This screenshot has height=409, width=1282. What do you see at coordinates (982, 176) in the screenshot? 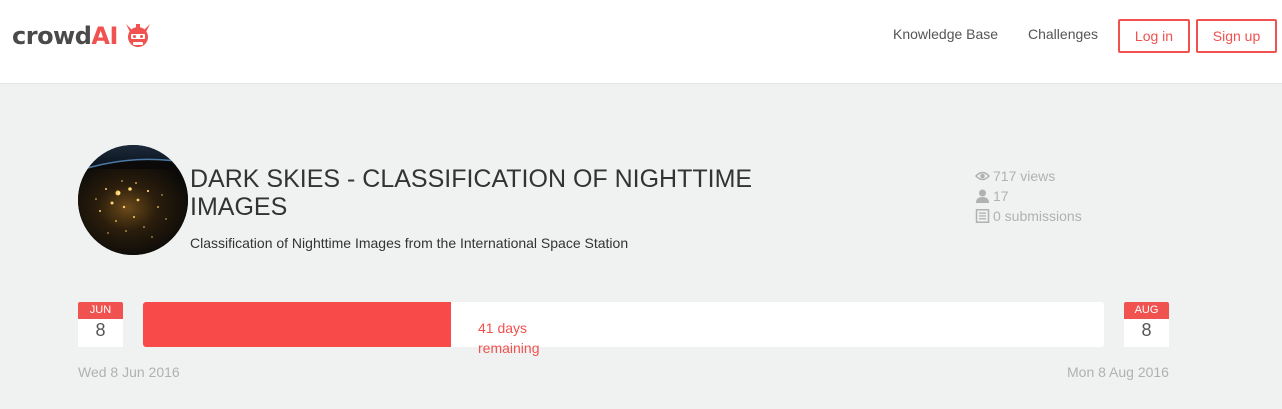
I see `eye-icon` at bounding box center [982, 176].